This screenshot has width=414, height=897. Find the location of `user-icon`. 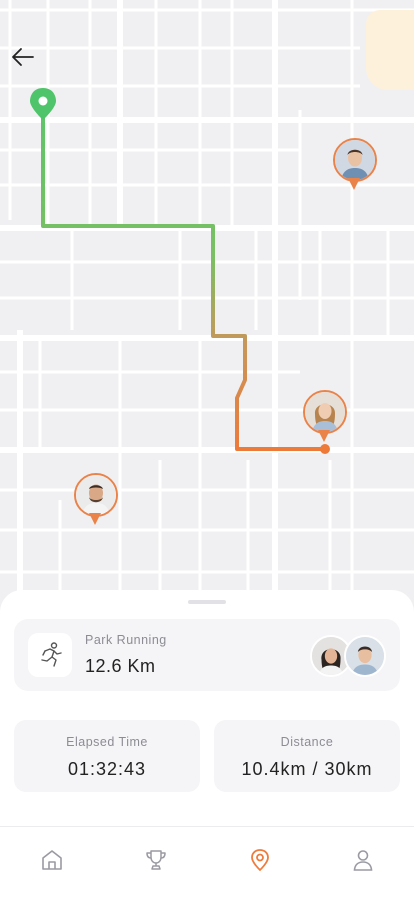

user-icon is located at coordinates (363, 860).